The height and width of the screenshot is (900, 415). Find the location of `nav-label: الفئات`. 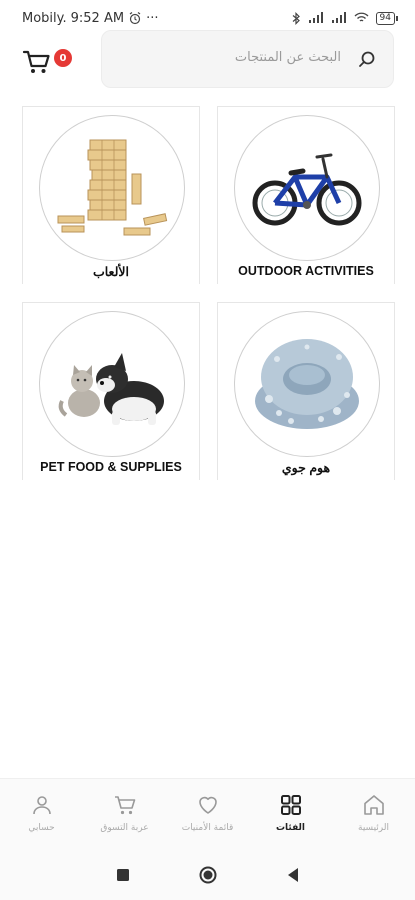

nav-label: الفئات is located at coordinates (290, 828).